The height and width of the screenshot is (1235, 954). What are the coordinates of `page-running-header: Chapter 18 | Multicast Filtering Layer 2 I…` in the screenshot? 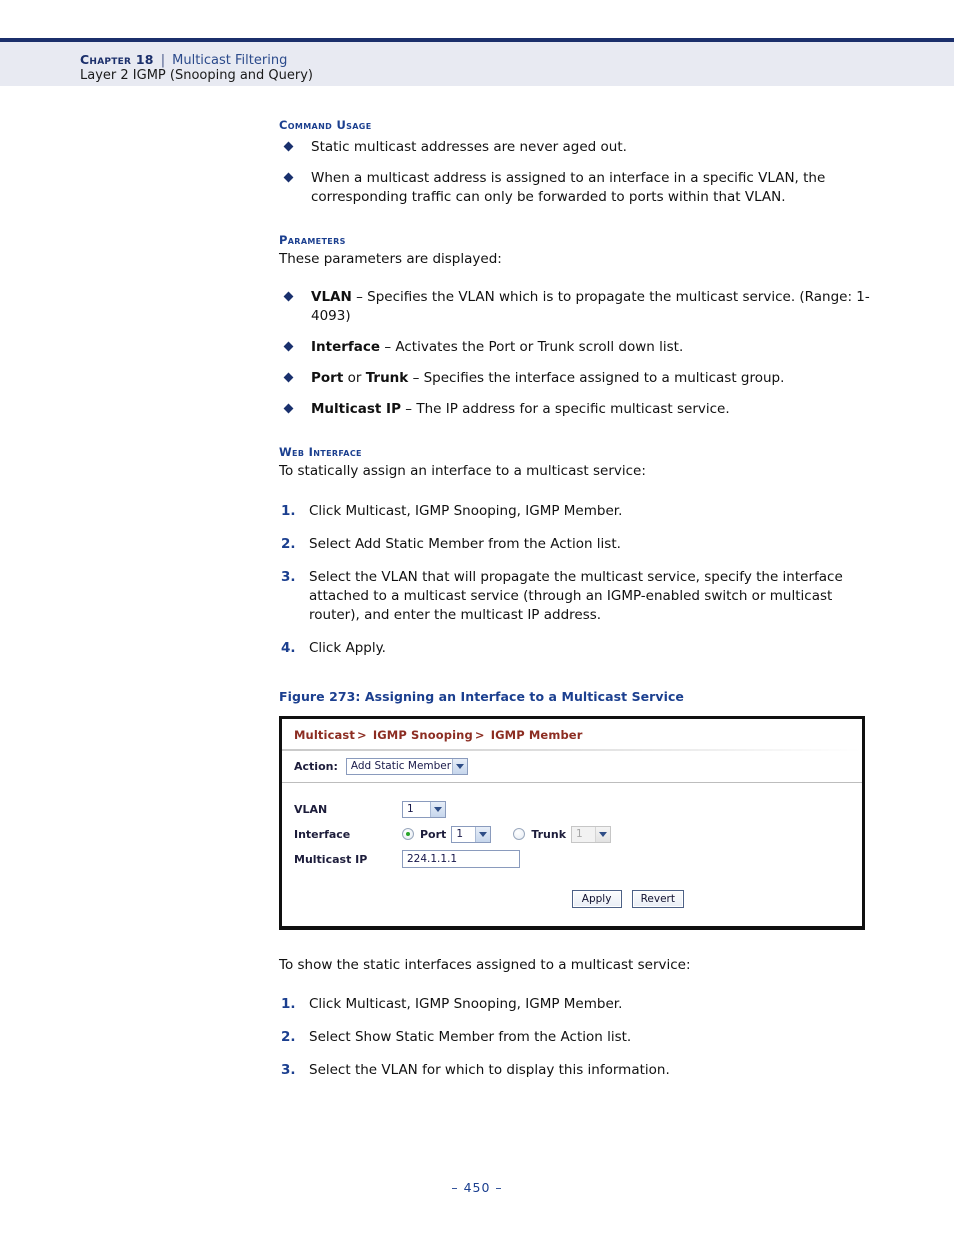 It's located at (477, 62).